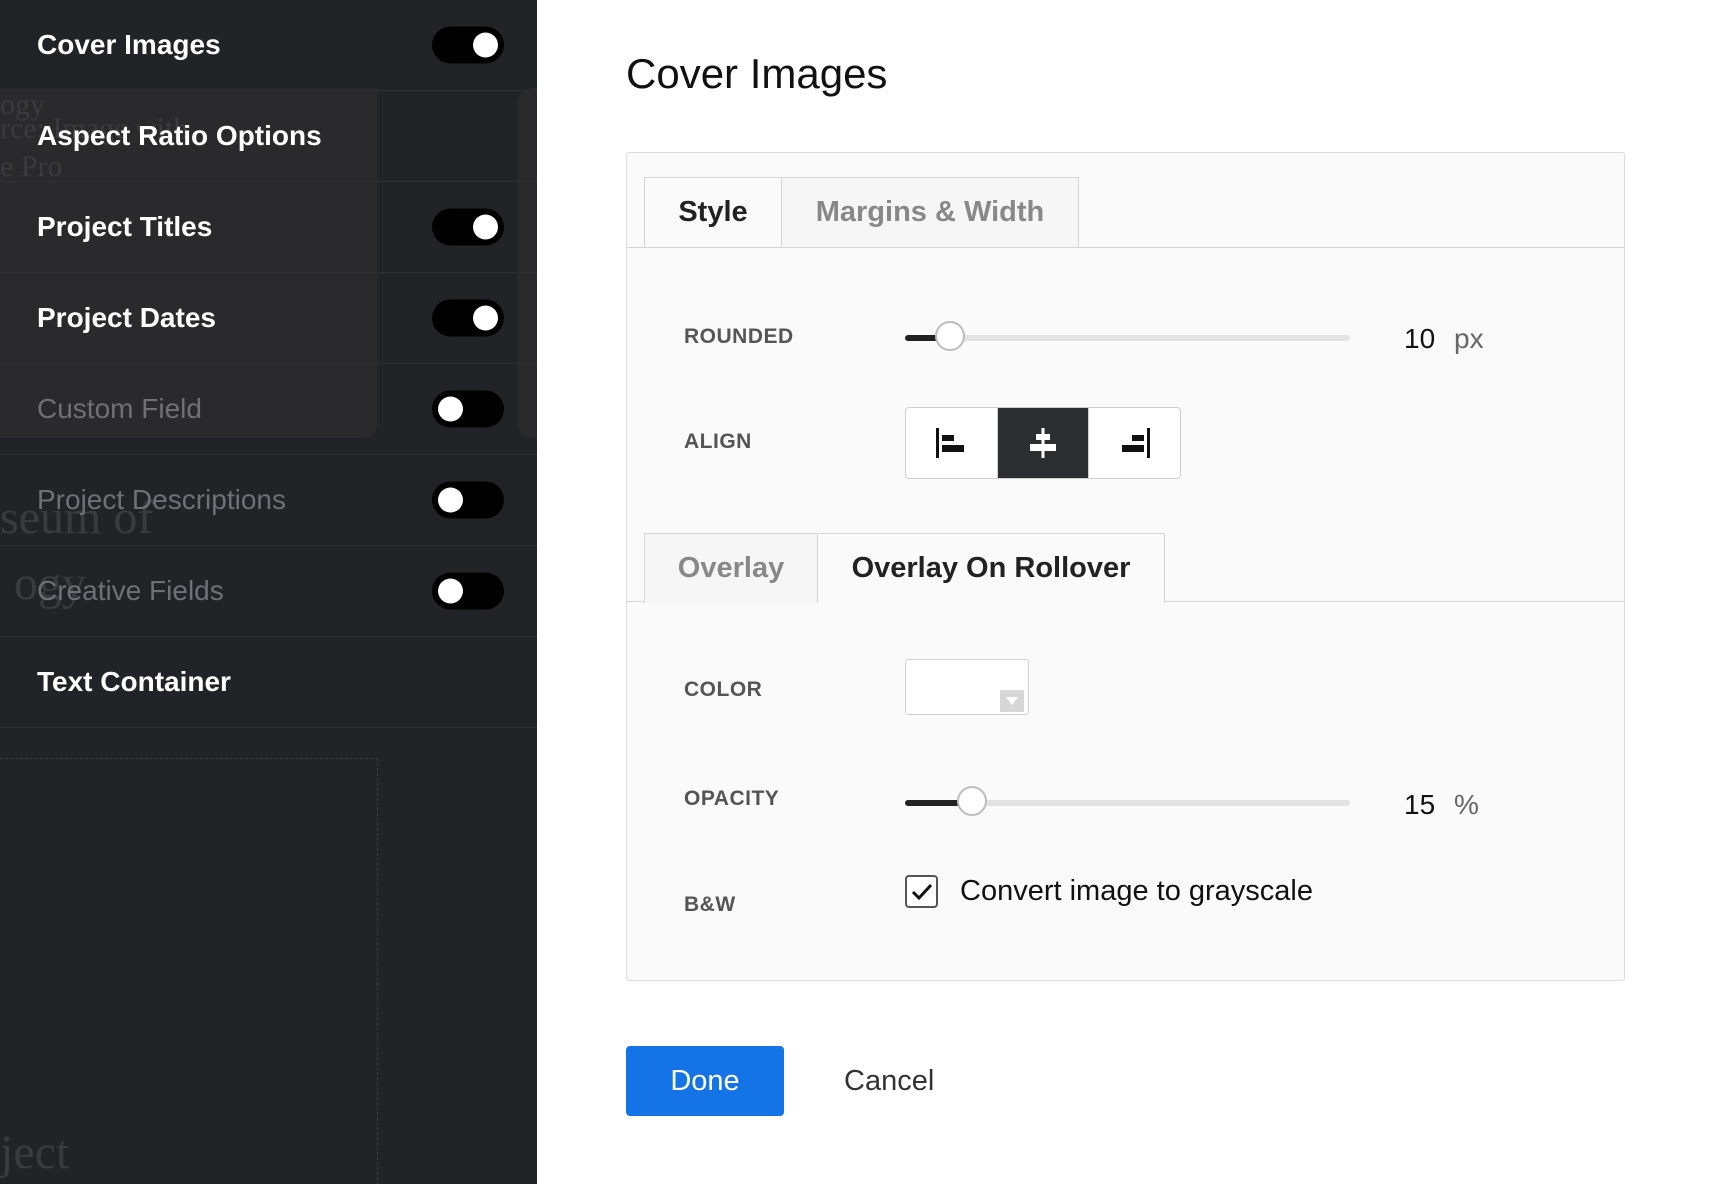 This screenshot has width=1712, height=1184. Describe the element at coordinates (189, 971) in the screenshot. I see `background-placeholder-box` at that location.